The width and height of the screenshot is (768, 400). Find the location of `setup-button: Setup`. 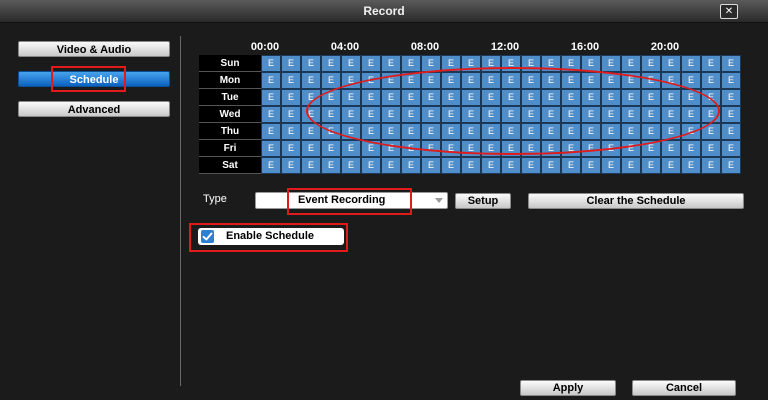

setup-button: Setup is located at coordinates (483, 201).